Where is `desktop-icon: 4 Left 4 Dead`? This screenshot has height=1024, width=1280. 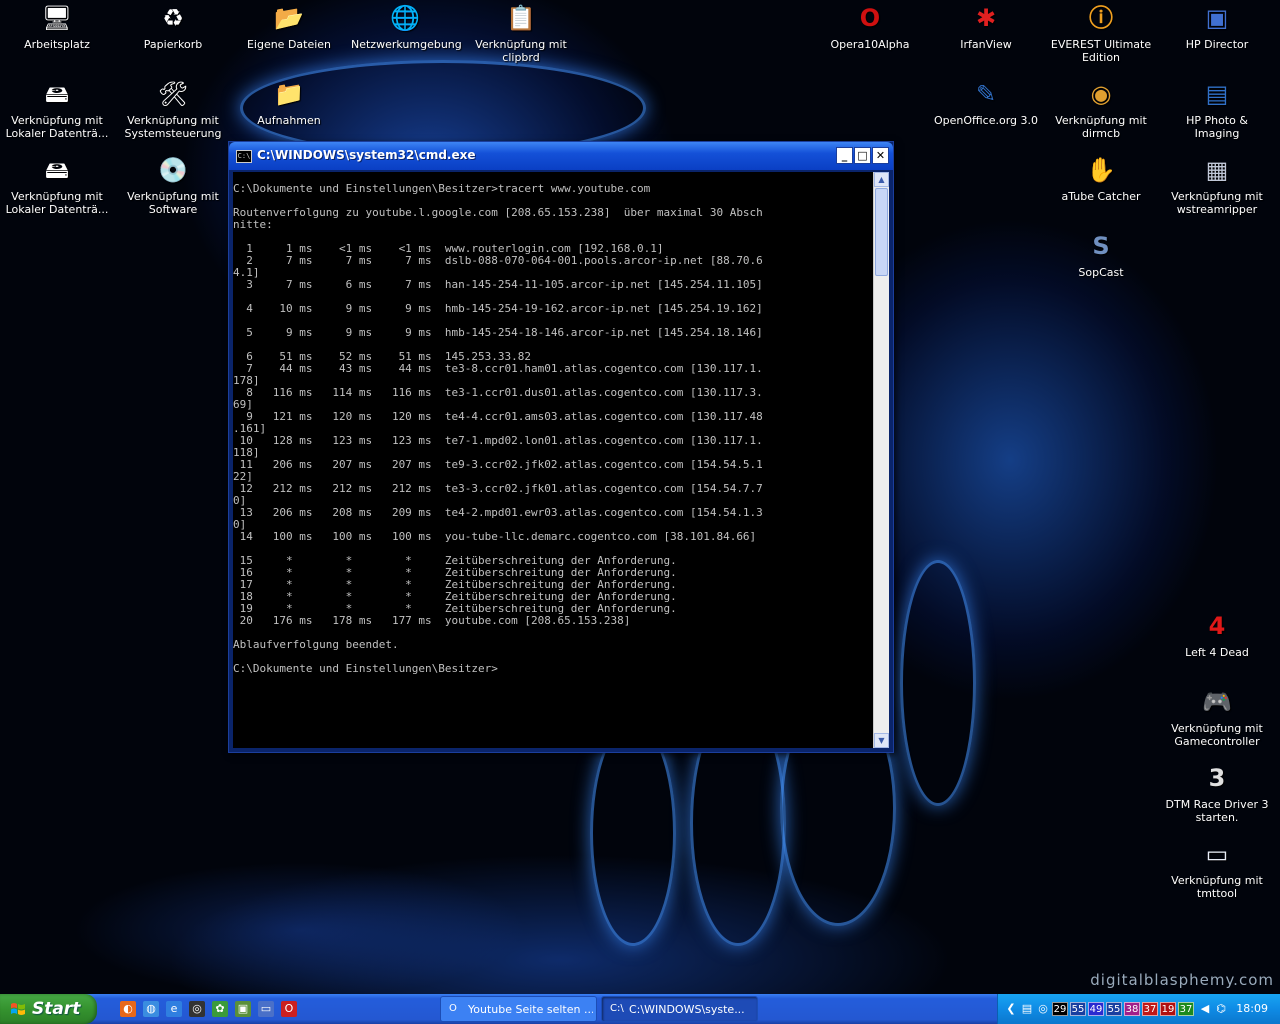
desktop-icon: 4 Left 4 Dead is located at coordinates (1217, 634).